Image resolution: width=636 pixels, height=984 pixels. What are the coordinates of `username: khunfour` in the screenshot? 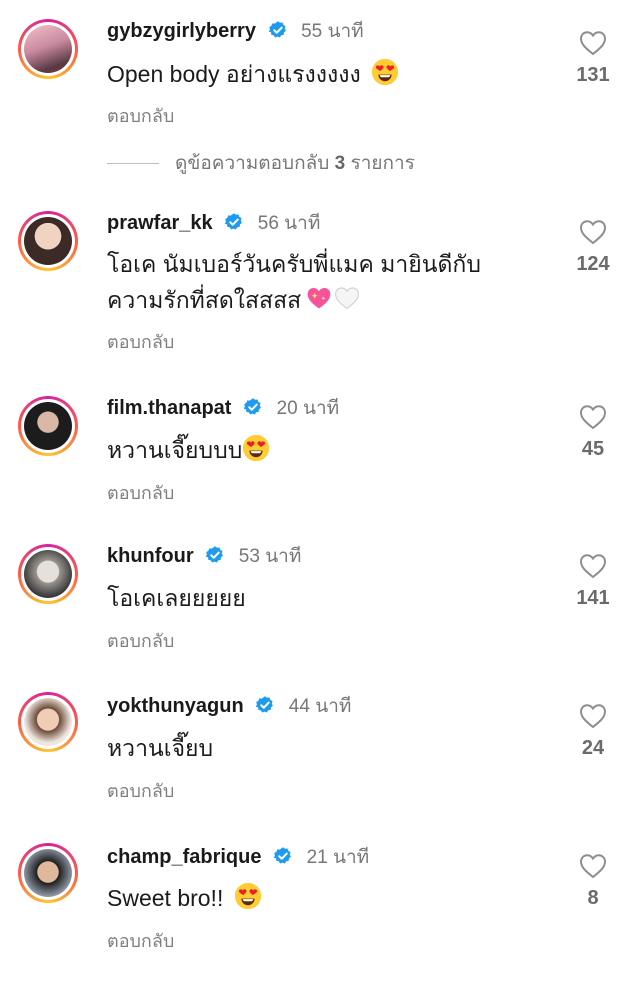 It's located at (150, 556).